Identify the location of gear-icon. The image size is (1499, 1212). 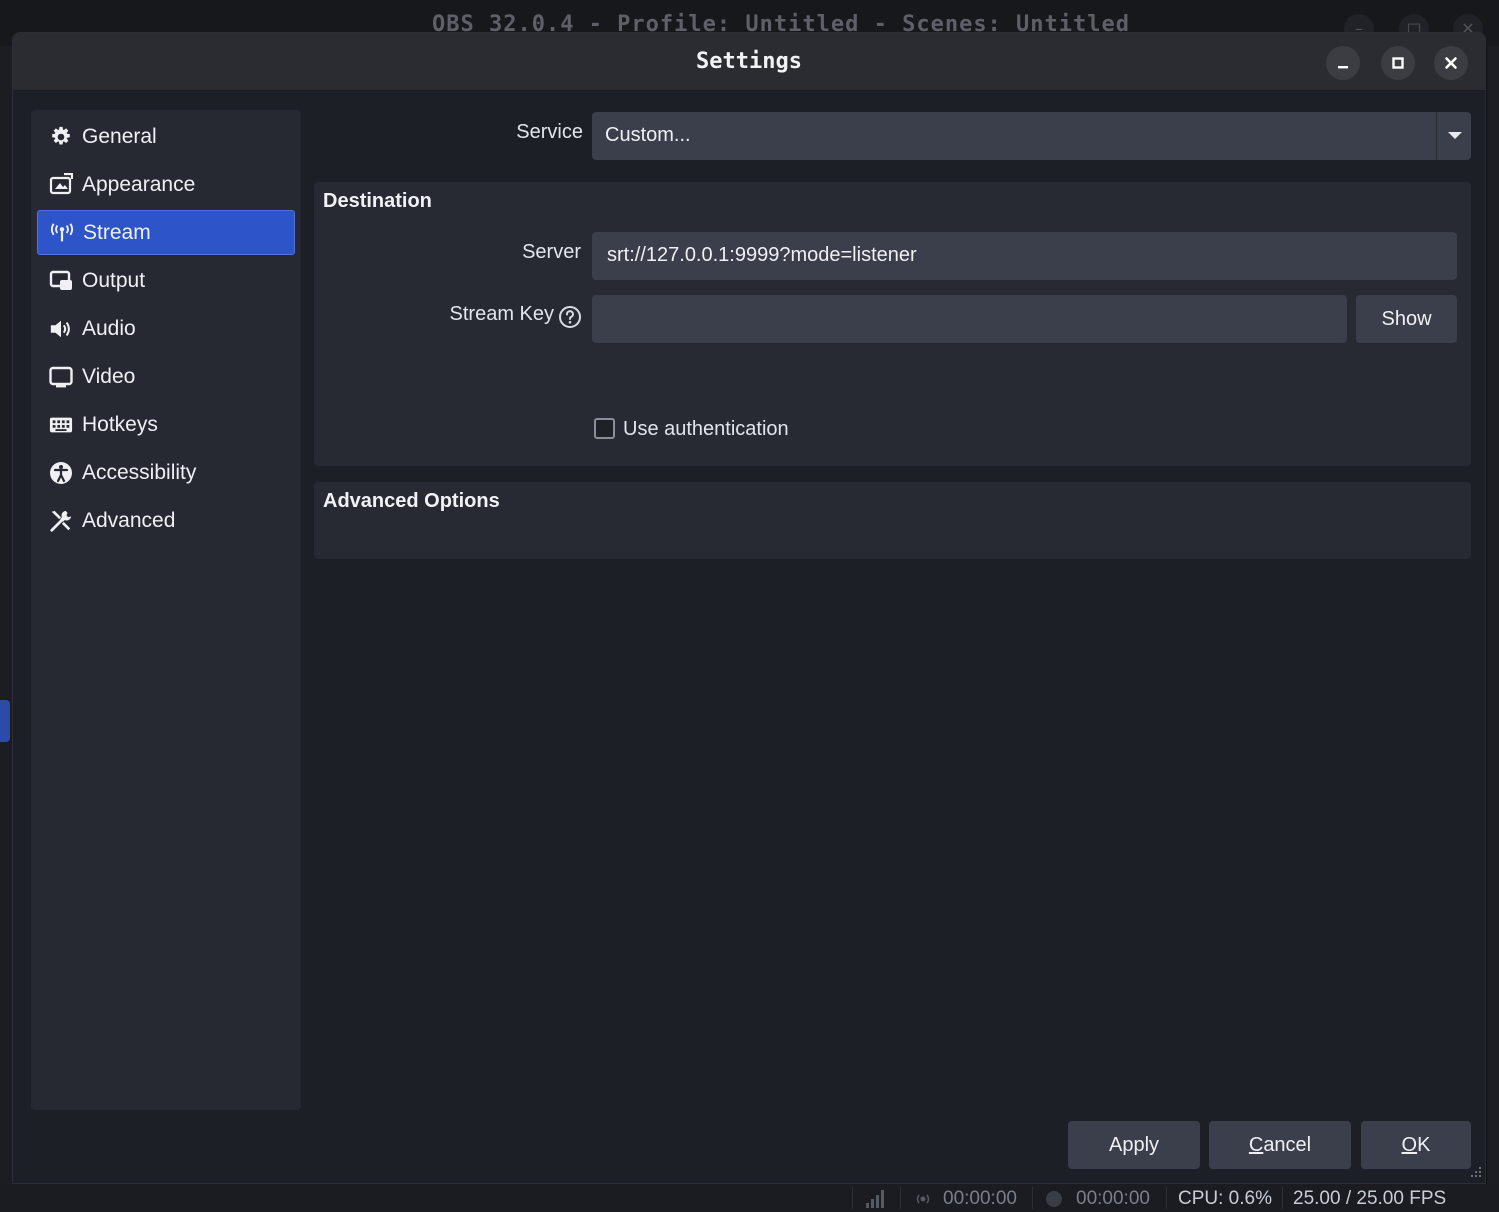
(61, 137).